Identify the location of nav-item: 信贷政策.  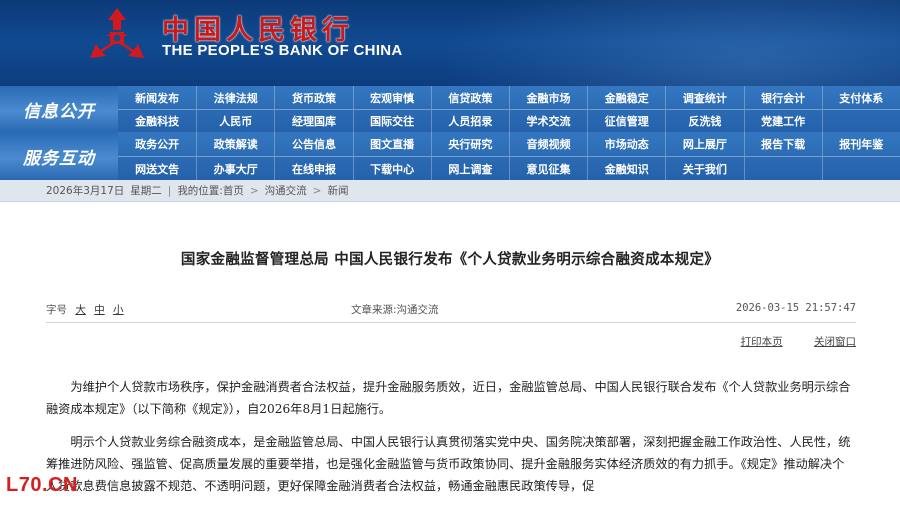
(469, 97).